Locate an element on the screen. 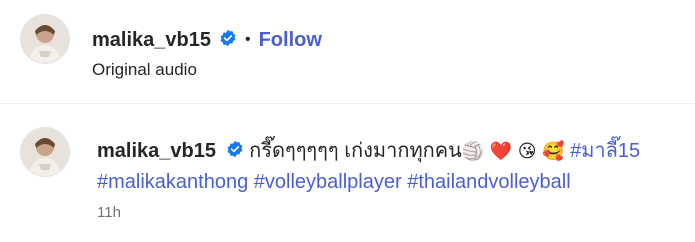 This screenshot has width=695, height=242. heart-emoji: ❤️ is located at coordinates (501, 151).